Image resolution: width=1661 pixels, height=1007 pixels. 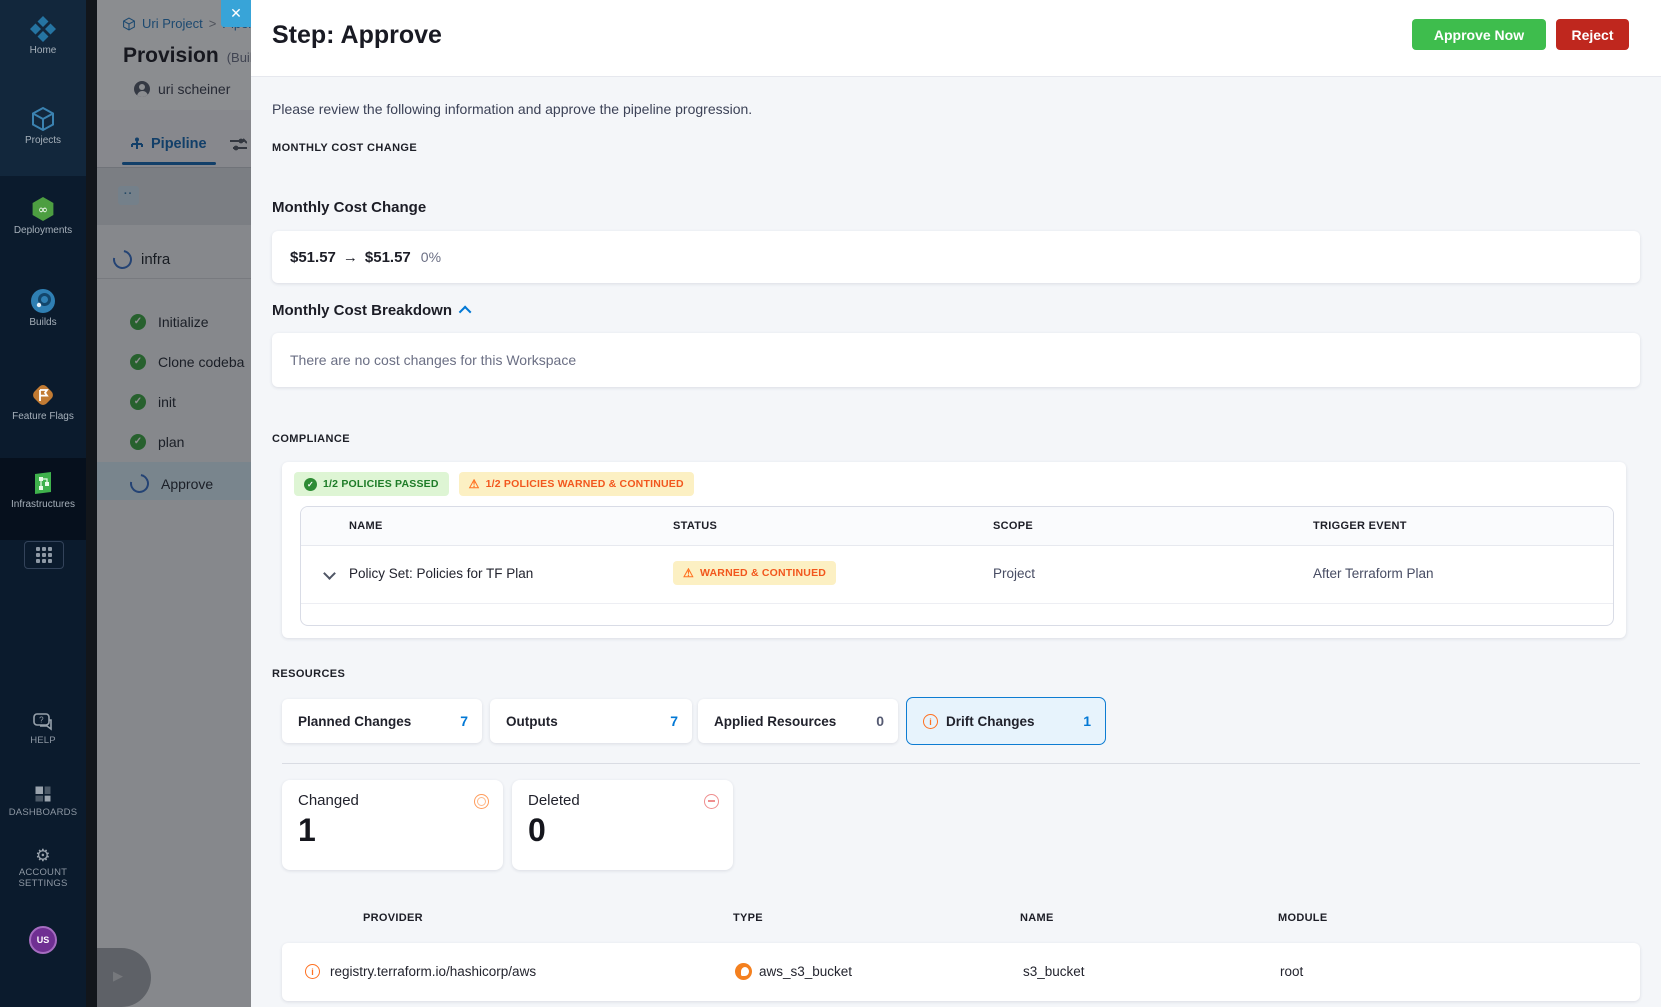 What do you see at coordinates (366, 526) in the screenshot?
I see `col-name: NAME` at bounding box center [366, 526].